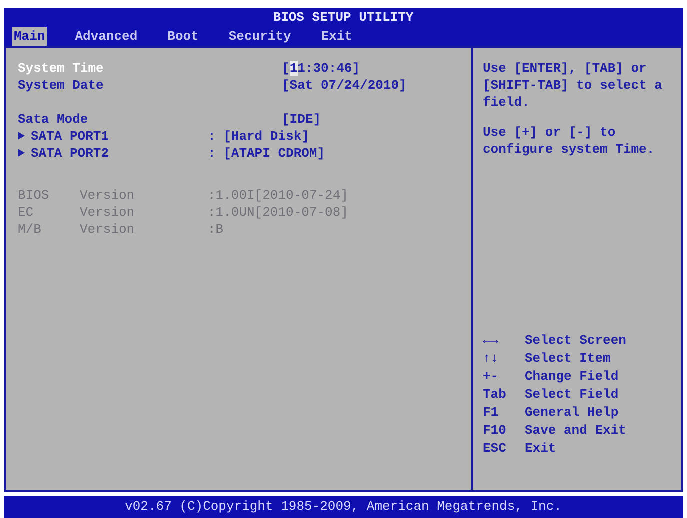 Image resolution: width=687 pixels, height=518 pixels. What do you see at coordinates (34, 195) in the screenshot?
I see `version-name: BIOS` at bounding box center [34, 195].